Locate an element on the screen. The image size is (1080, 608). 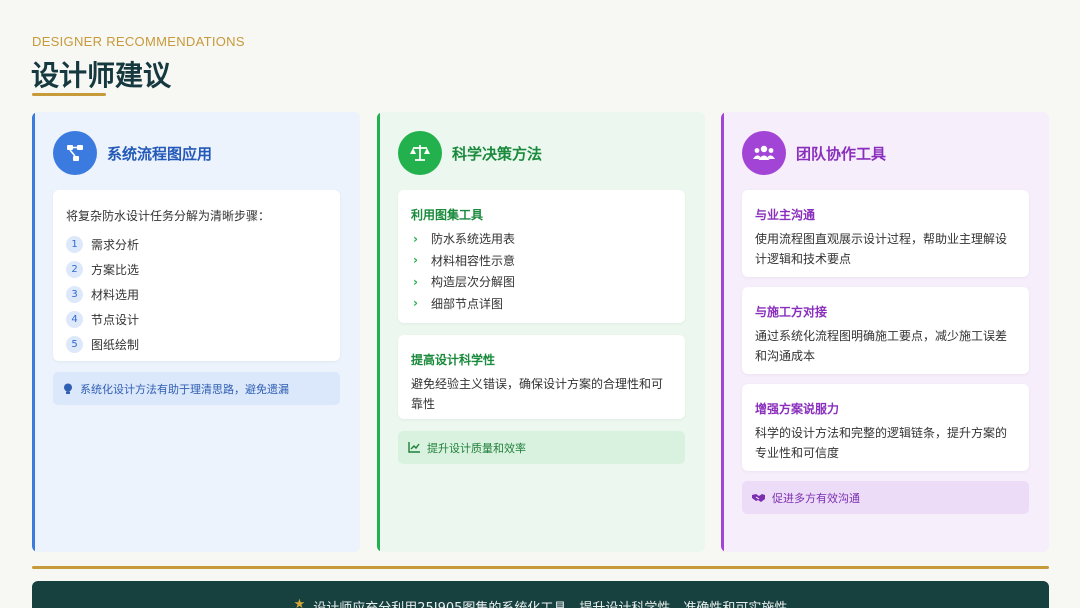
lightbulb-icon is located at coordinates (68, 389).